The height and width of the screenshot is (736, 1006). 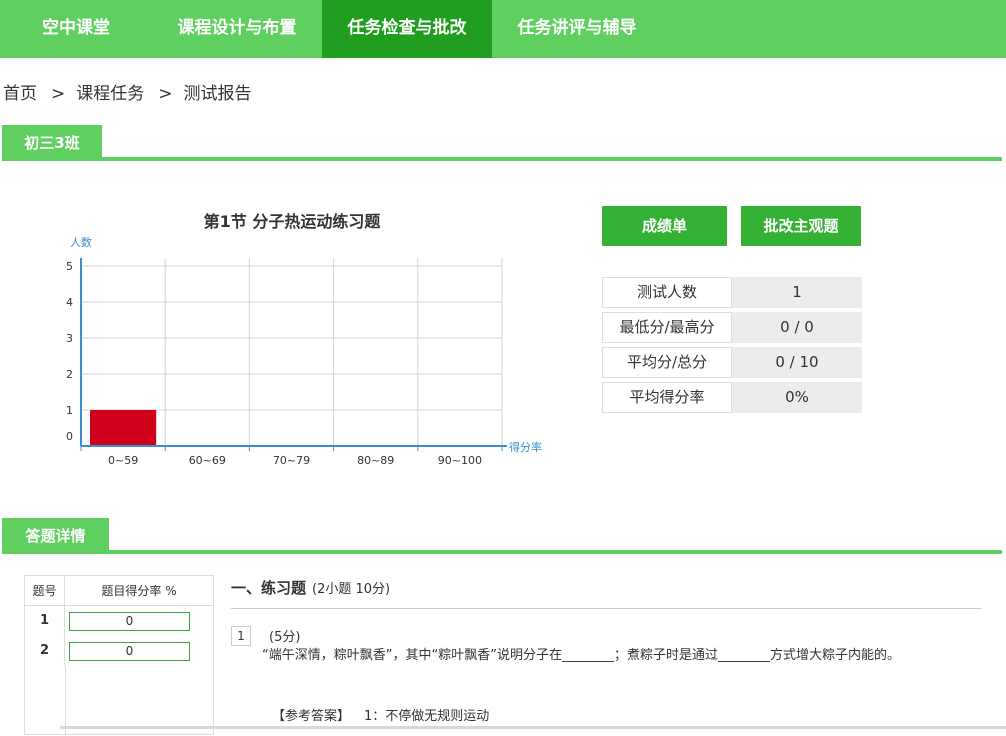 What do you see at coordinates (217, 94) in the screenshot?
I see `breadcrumb-test-report: 测试报告` at bounding box center [217, 94].